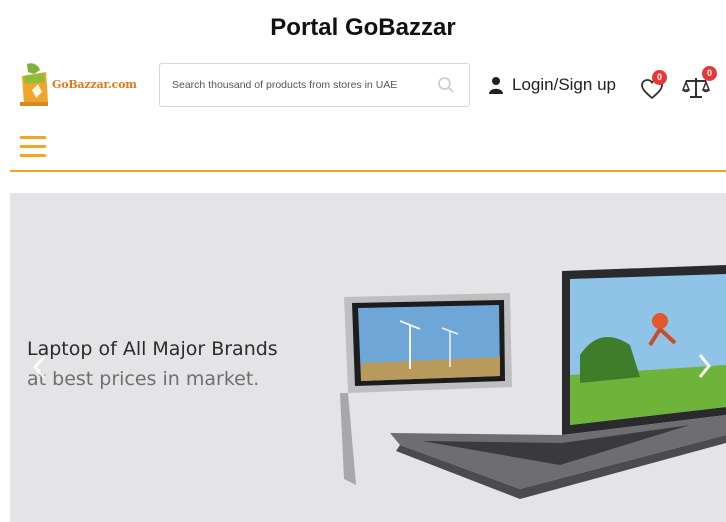  What do you see at coordinates (33, 147) in the screenshot?
I see `menu-icon` at bounding box center [33, 147].